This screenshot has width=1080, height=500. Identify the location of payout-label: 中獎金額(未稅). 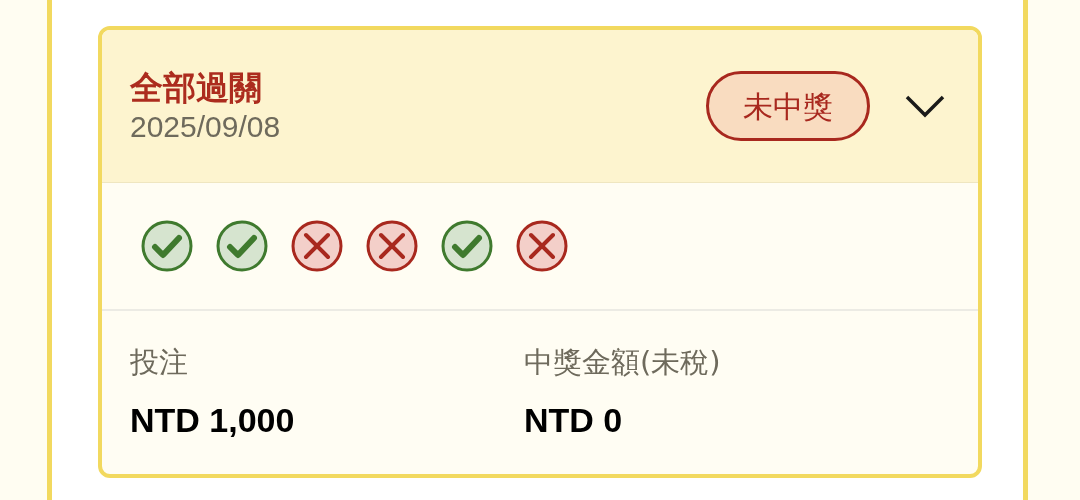
(622, 362).